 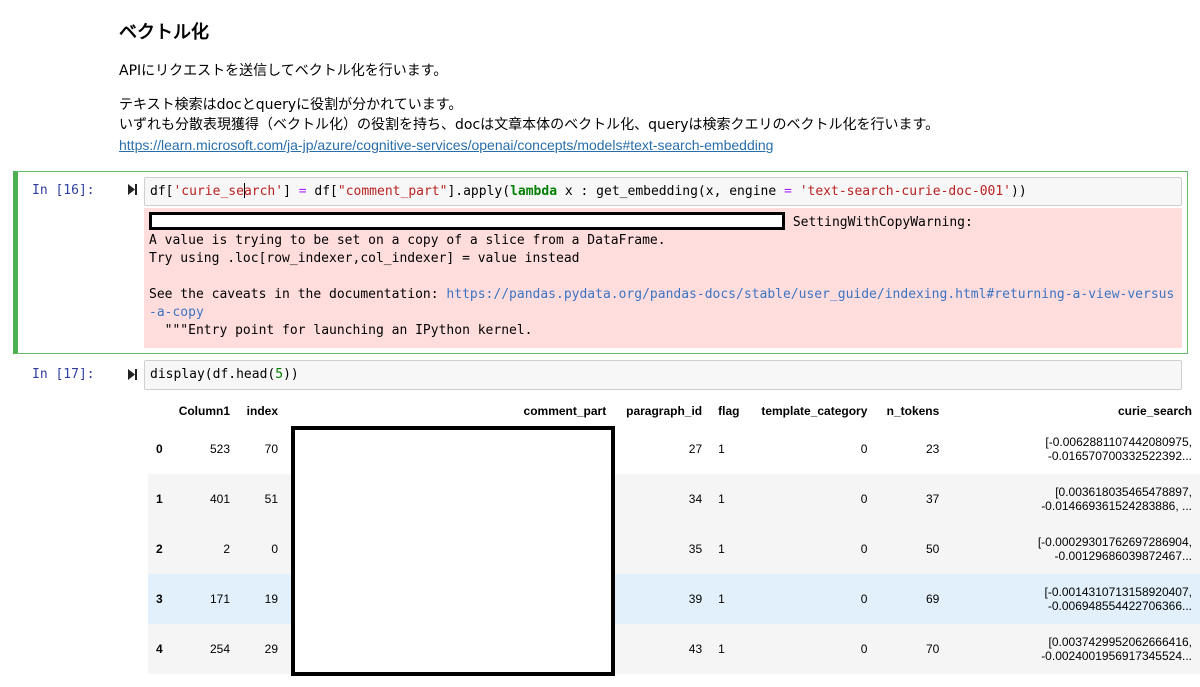 What do you see at coordinates (220, 449) in the screenshot?
I see `cell-column1: 523` at bounding box center [220, 449].